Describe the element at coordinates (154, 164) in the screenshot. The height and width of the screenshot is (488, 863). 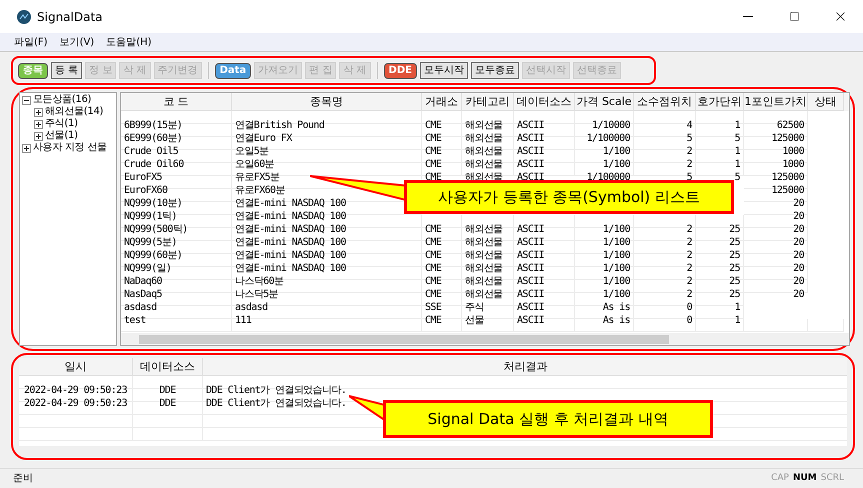
I see `table-cell: Crude Oil60` at that location.